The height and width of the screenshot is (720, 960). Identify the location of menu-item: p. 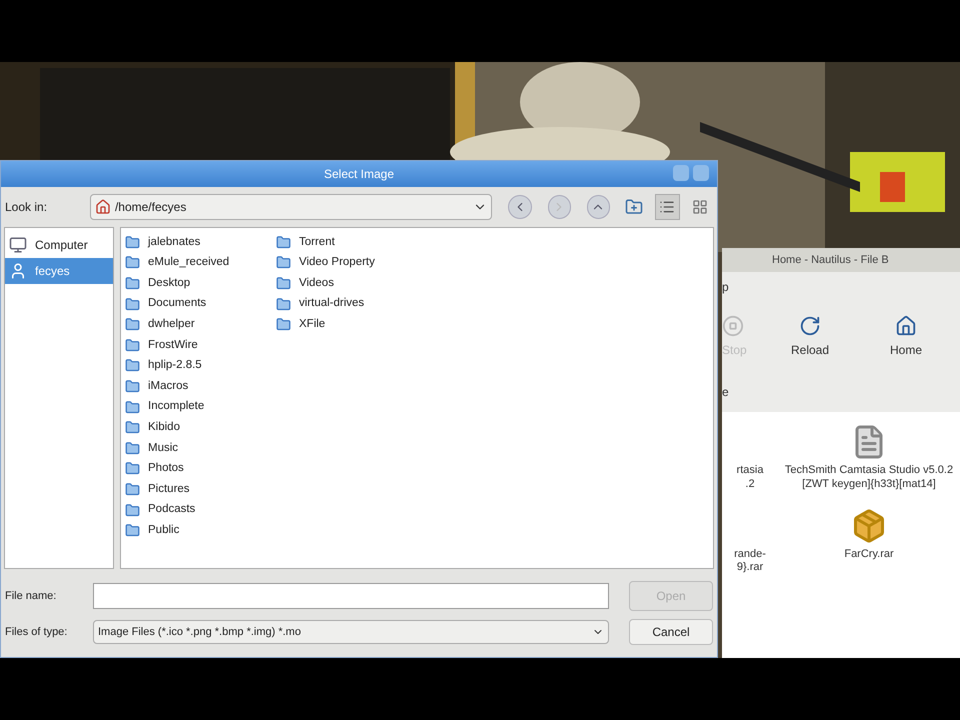
(725, 287).